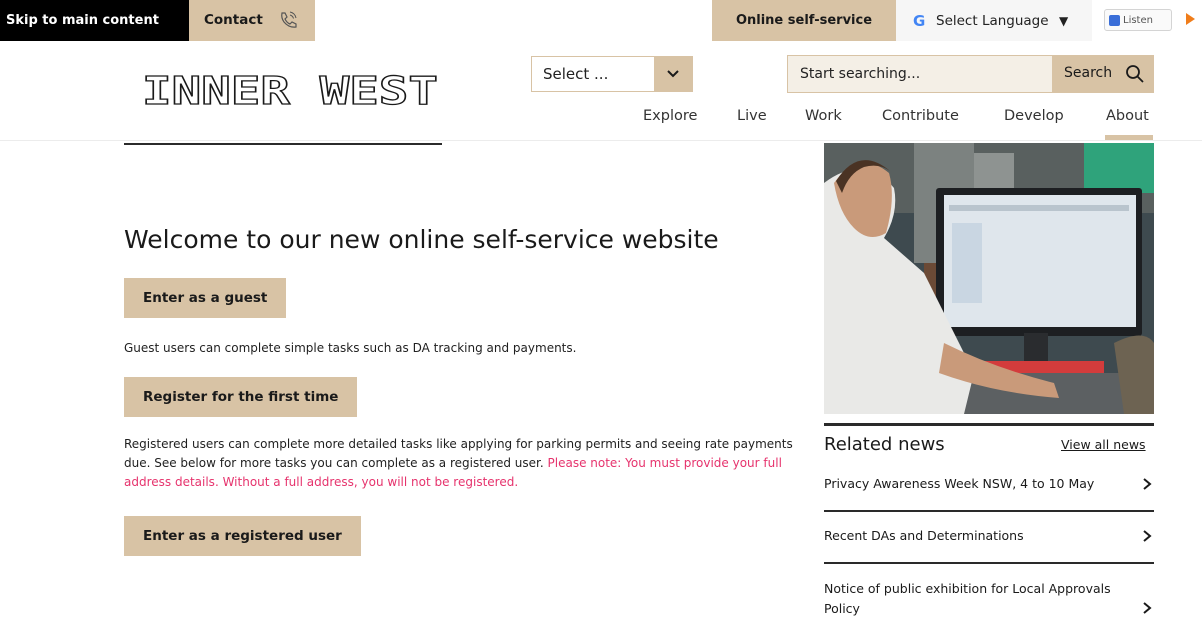 Image resolution: width=1202 pixels, height=623 pixels. Describe the element at coordinates (959, 483) in the screenshot. I see `news-item-title: Privacy Awareness Week NSW, 4 to 10 May` at that location.